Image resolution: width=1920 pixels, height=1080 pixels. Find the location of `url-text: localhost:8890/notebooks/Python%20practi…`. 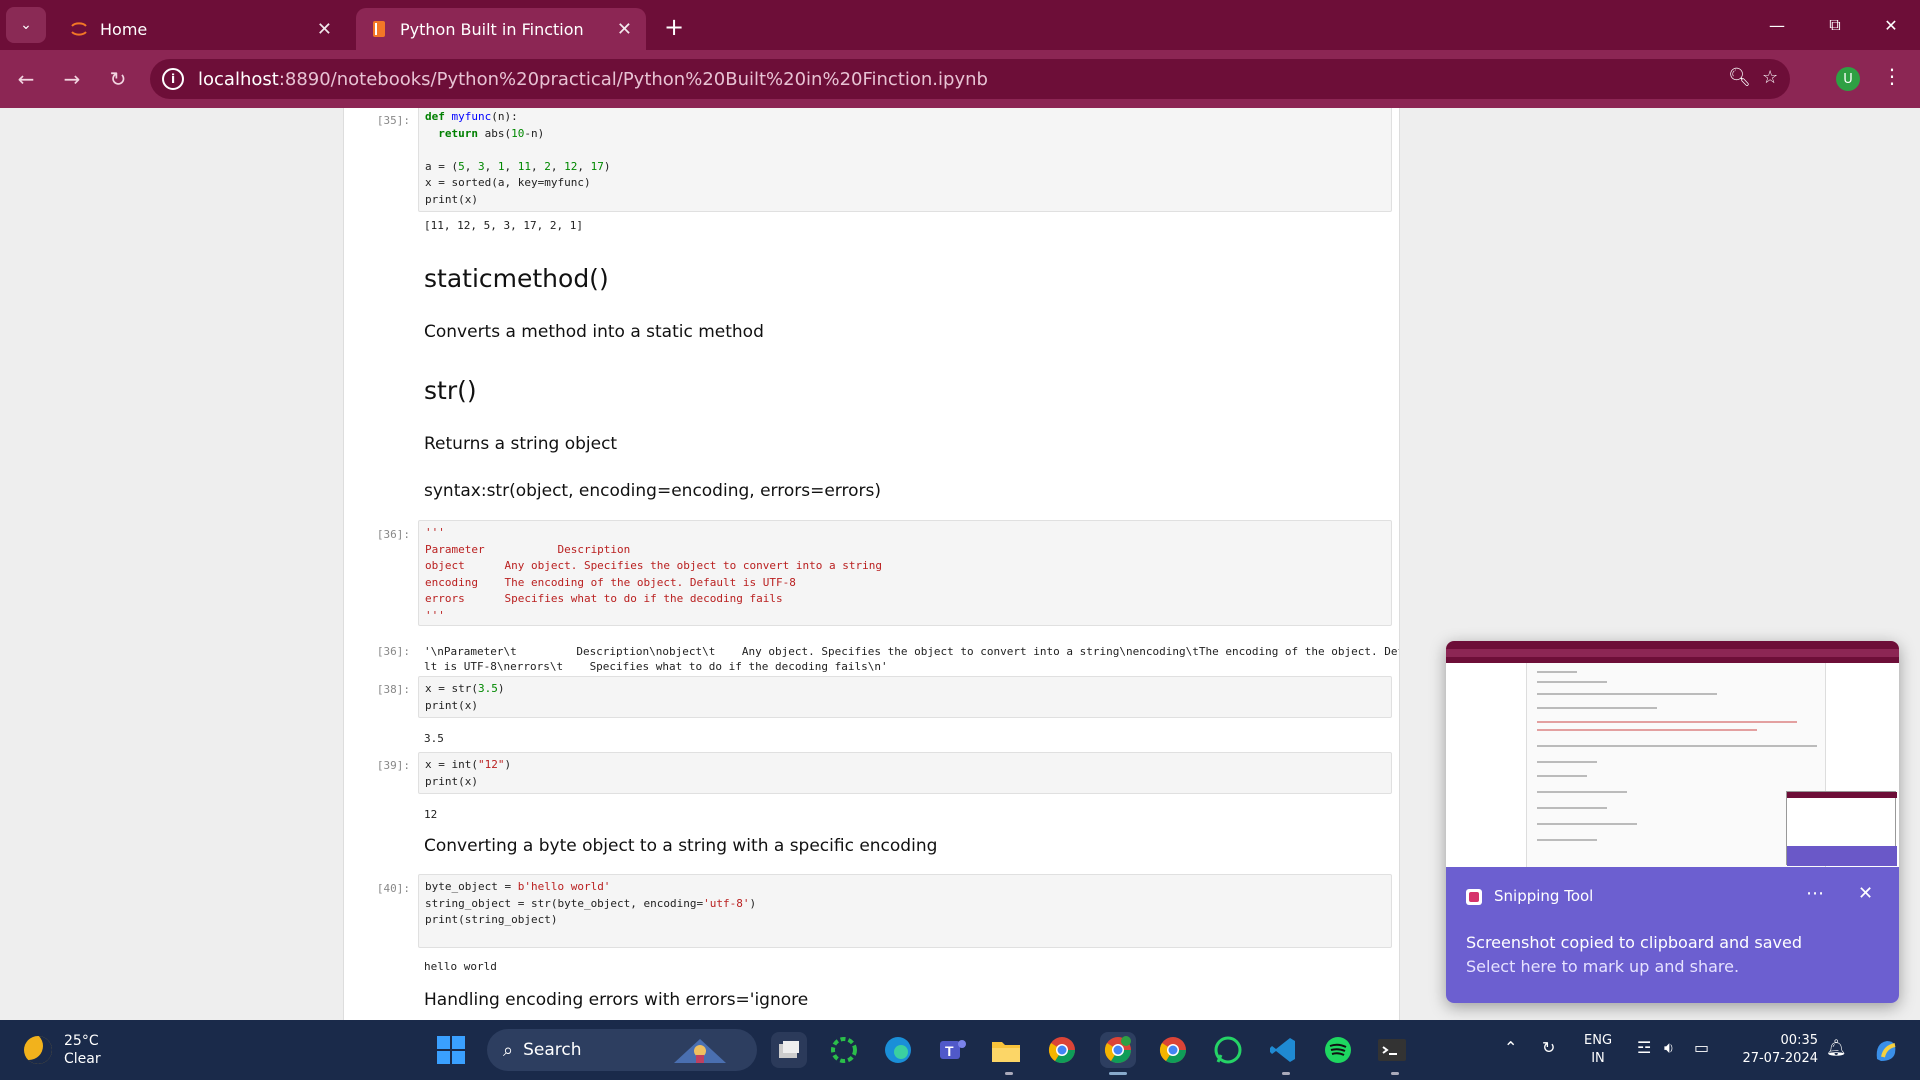

url-text: localhost:8890/notebooks/Python%20practi… is located at coordinates (593, 79).